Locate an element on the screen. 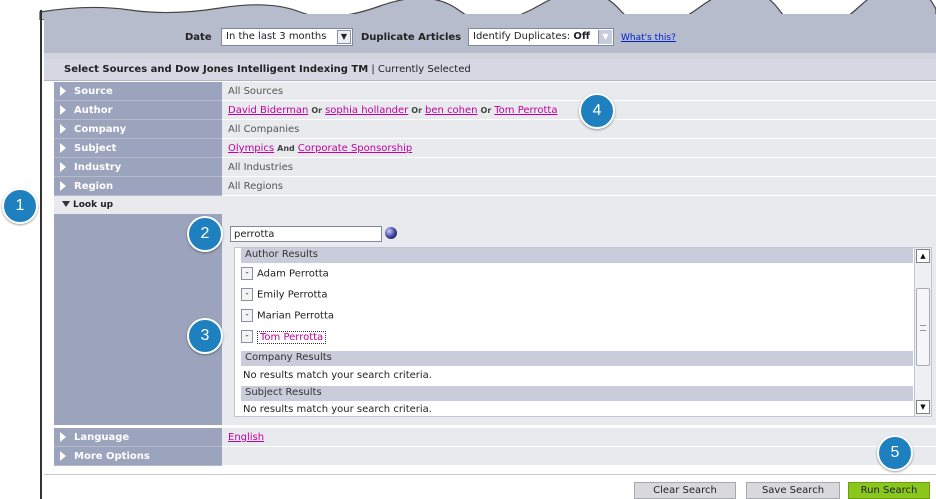 The width and height of the screenshot is (936, 499). row-industry: Industry All Industries is located at coordinates (495, 167).